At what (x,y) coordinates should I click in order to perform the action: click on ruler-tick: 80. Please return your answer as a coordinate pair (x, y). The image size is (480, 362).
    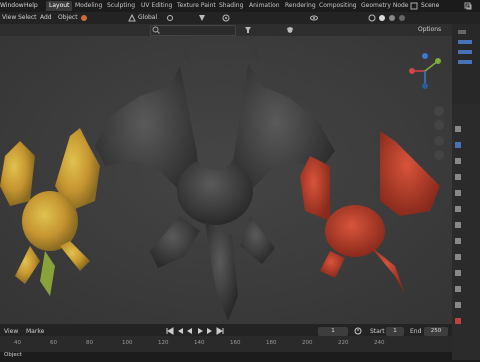
    Looking at the image, I should click on (89, 343).